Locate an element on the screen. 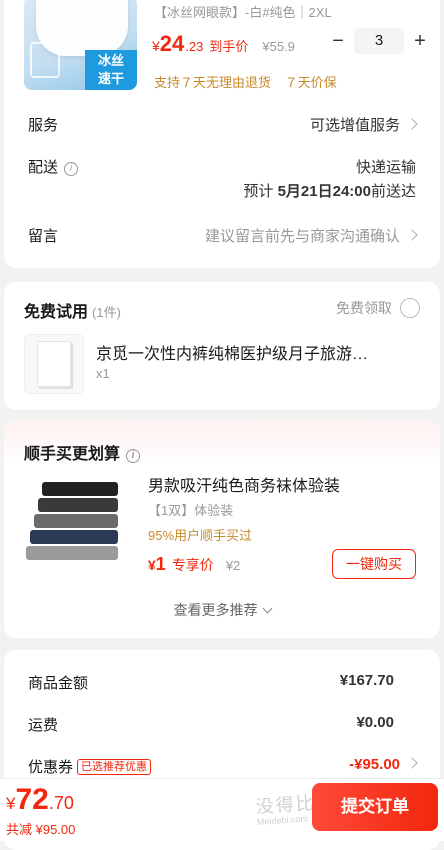 The height and width of the screenshot is (850, 444). shipping-row: 运费 ¥0.00 is located at coordinates (222, 725).